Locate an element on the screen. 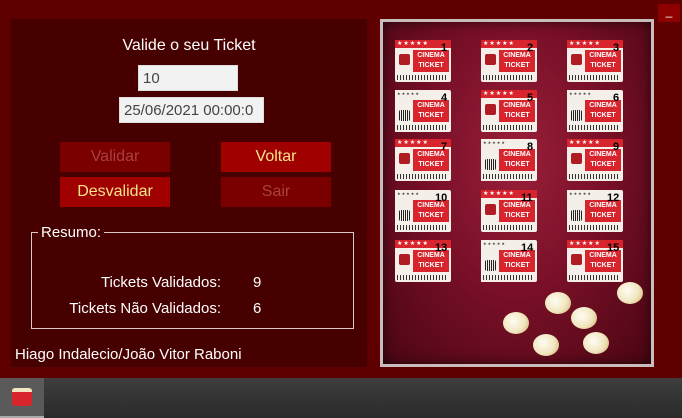  ticket-number: 1 is located at coordinates (444, 48).